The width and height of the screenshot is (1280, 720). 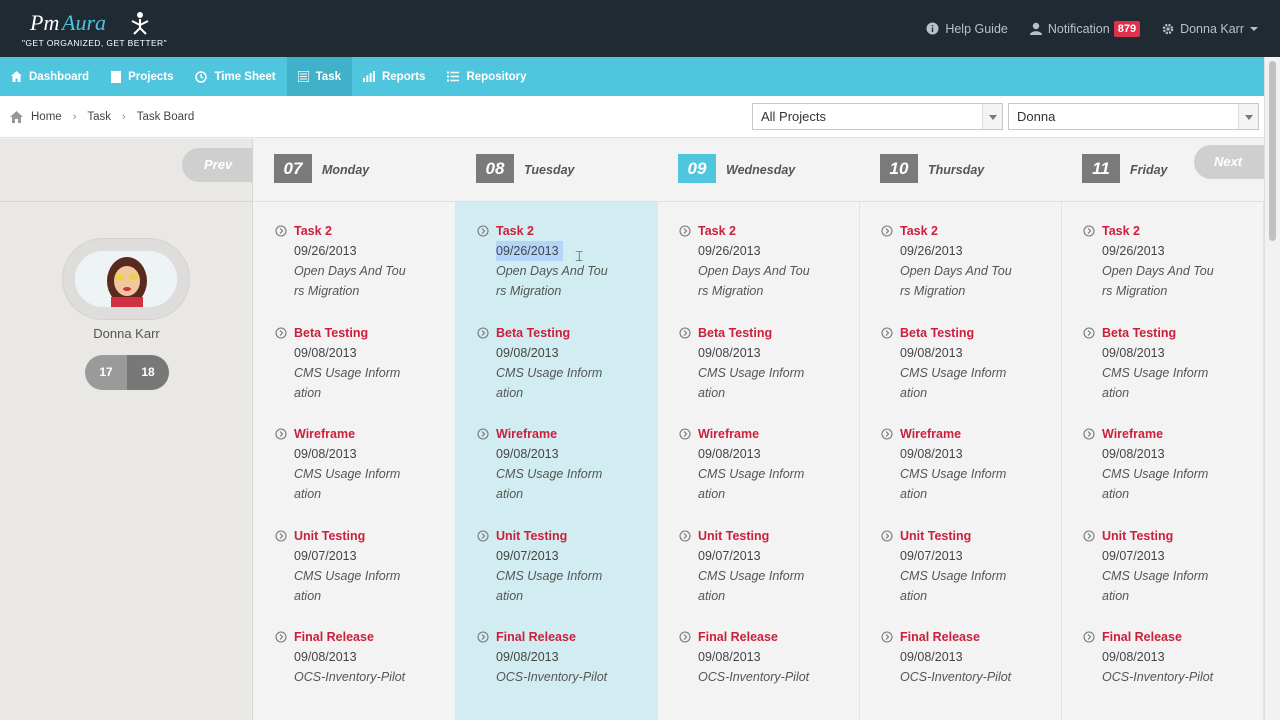 What do you see at coordinates (45, 22) in the screenshot?
I see `logo-text-pm: Pm` at bounding box center [45, 22].